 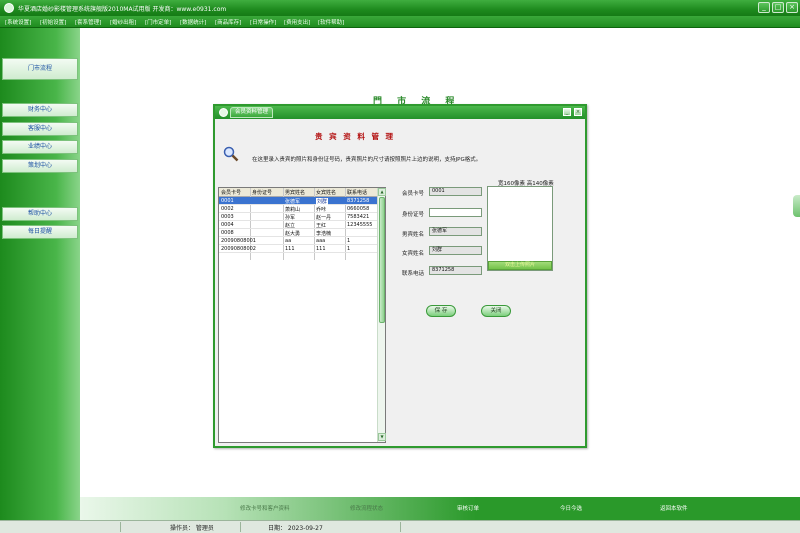 What do you see at coordinates (455, 231) in the screenshot?
I see `male-name-field: 张德军` at bounding box center [455, 231].